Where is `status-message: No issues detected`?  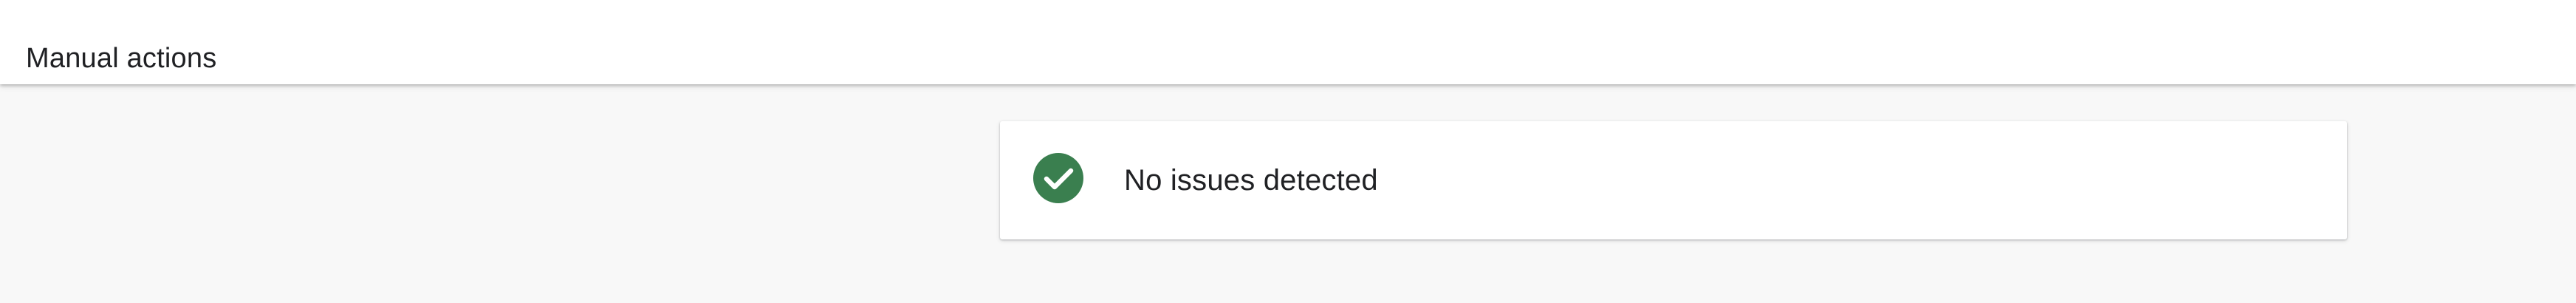
status-message: No issues detected is located at coordinates (1251, 180).